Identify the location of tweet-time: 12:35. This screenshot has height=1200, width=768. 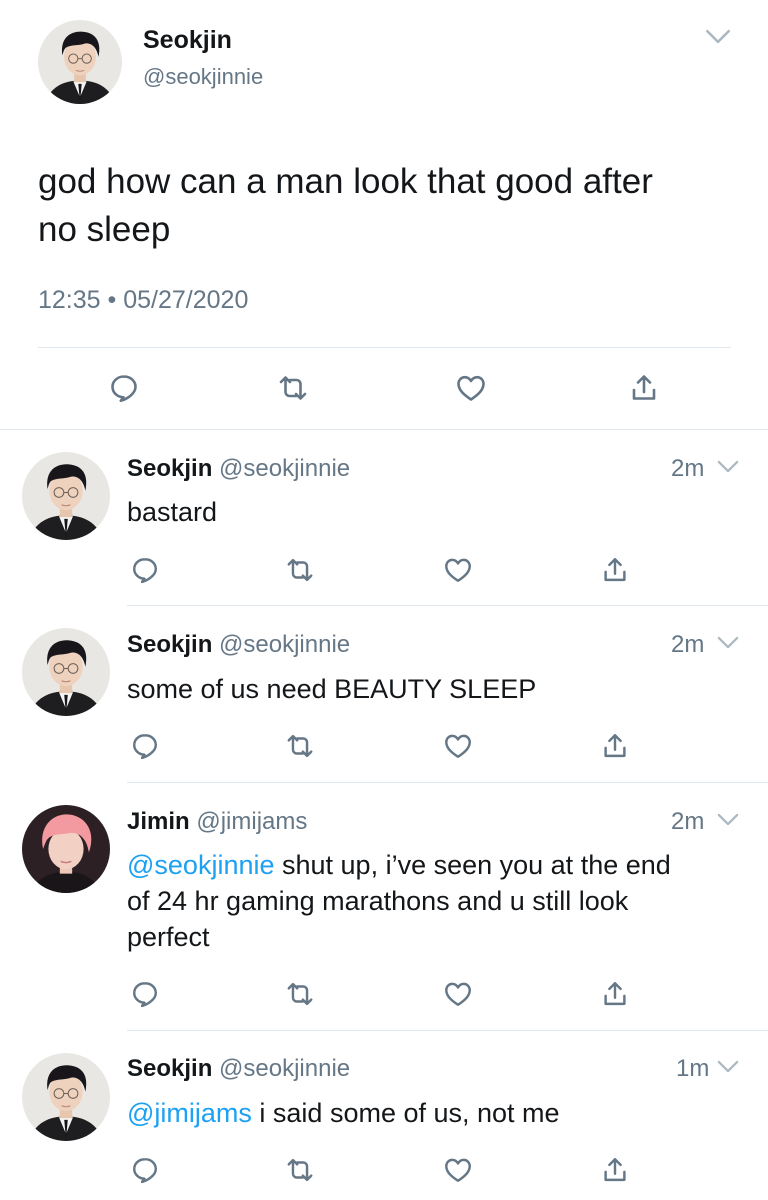
(69, 300).